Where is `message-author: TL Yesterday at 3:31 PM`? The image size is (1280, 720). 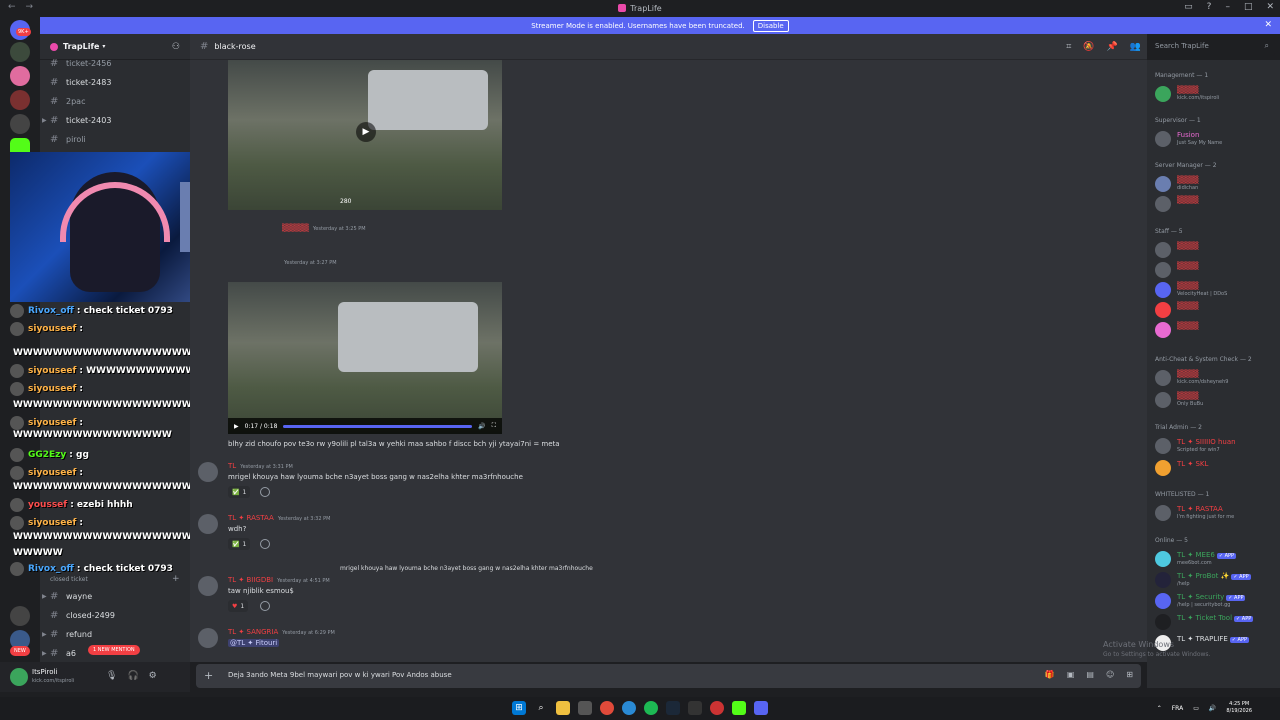
message-author: TL Yesterday at 3:31 PM is located at coordinates (260, 466).